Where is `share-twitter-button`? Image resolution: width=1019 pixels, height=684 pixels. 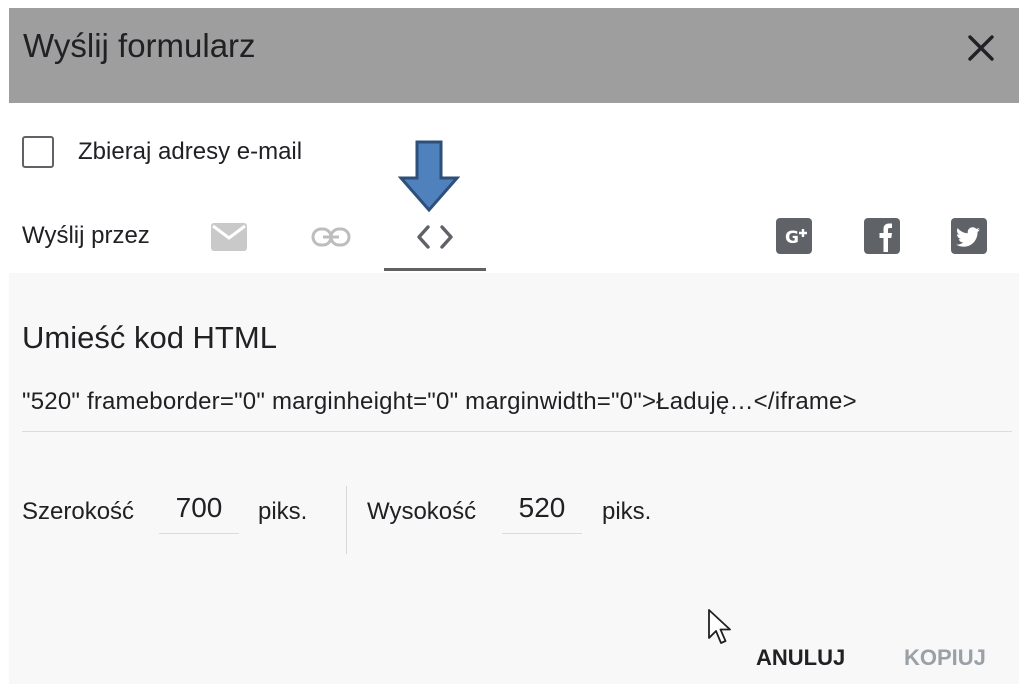
share-twitter-button is located at coordinates (969, 236).